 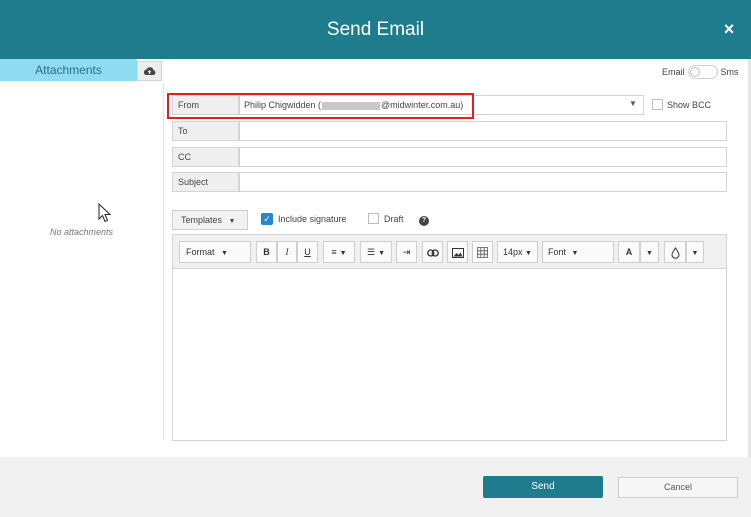 I want to click on channel-toggle: Email Sms, so click(x=700, y=72).